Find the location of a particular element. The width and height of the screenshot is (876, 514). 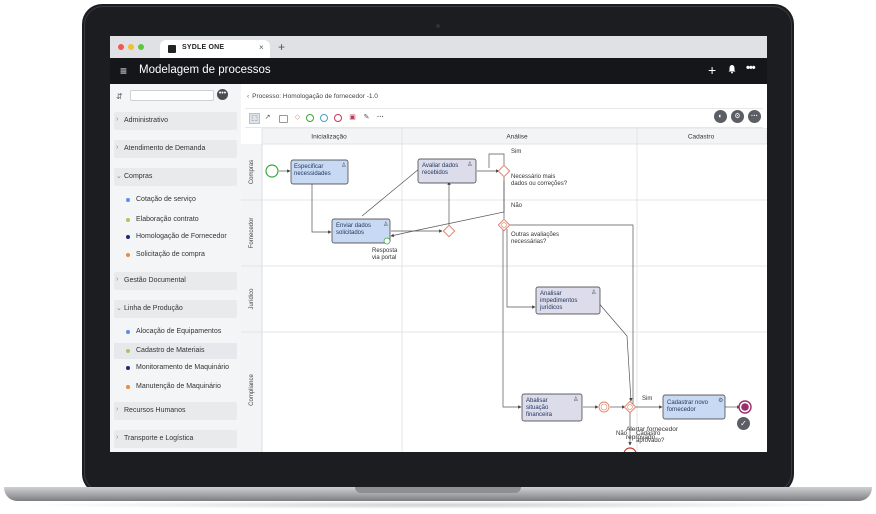

intermediate-event is located at coordinates (604, 407).